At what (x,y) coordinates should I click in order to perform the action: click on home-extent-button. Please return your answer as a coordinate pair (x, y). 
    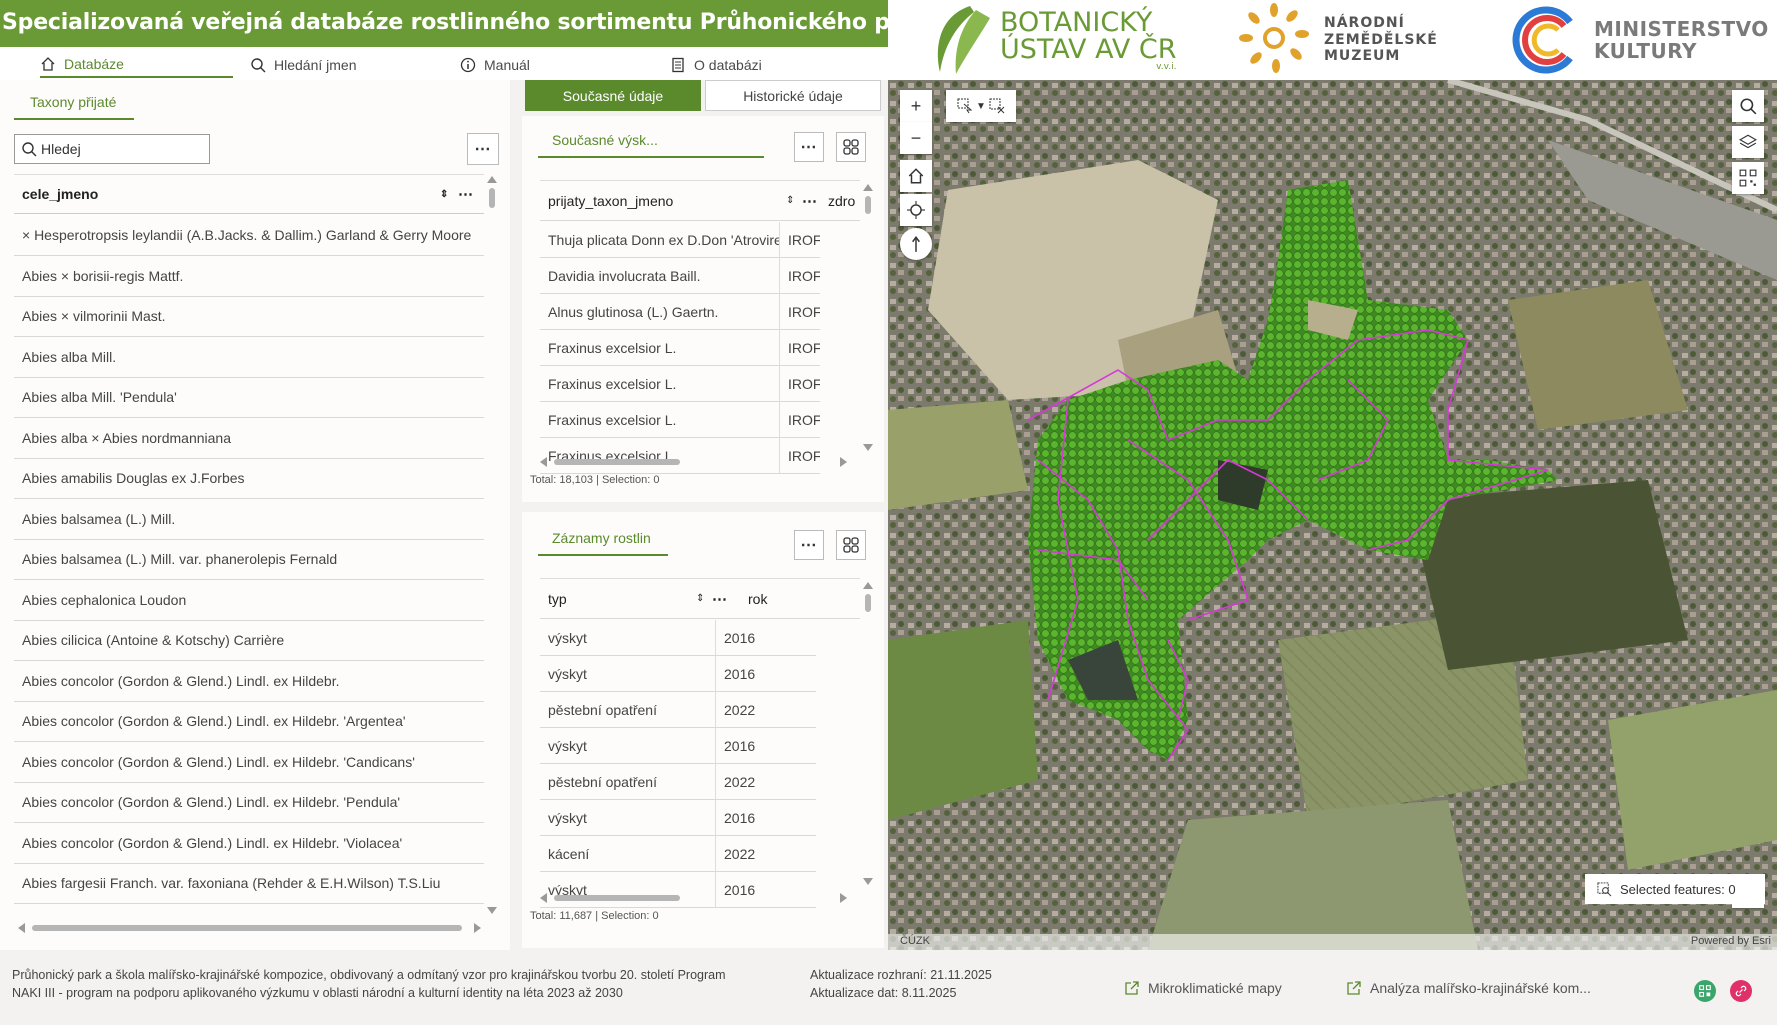
    Looking at the image, I should click on (916, 176).